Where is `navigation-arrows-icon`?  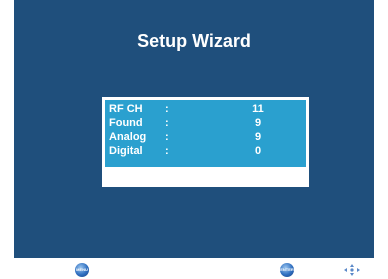
navigation-arrows-icon is located at coordinates (352, 270).